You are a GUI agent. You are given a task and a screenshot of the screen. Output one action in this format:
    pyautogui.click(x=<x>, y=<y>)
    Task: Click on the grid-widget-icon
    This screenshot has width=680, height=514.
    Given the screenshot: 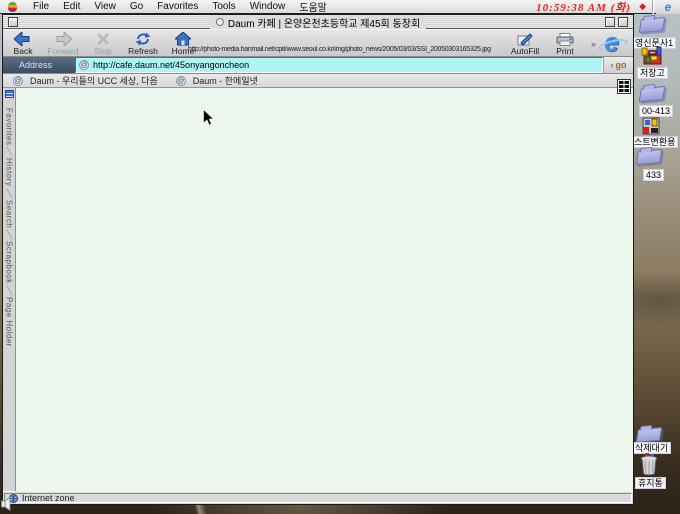 What is the action you would take?
    pyautogui.click(x=624, y=86)
    